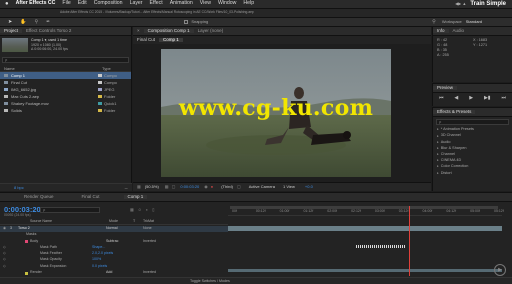  Describe the element at coordinates (454, 112) in the screenshot. I see `tab-effects-presets: Effects & Presets` at that location.